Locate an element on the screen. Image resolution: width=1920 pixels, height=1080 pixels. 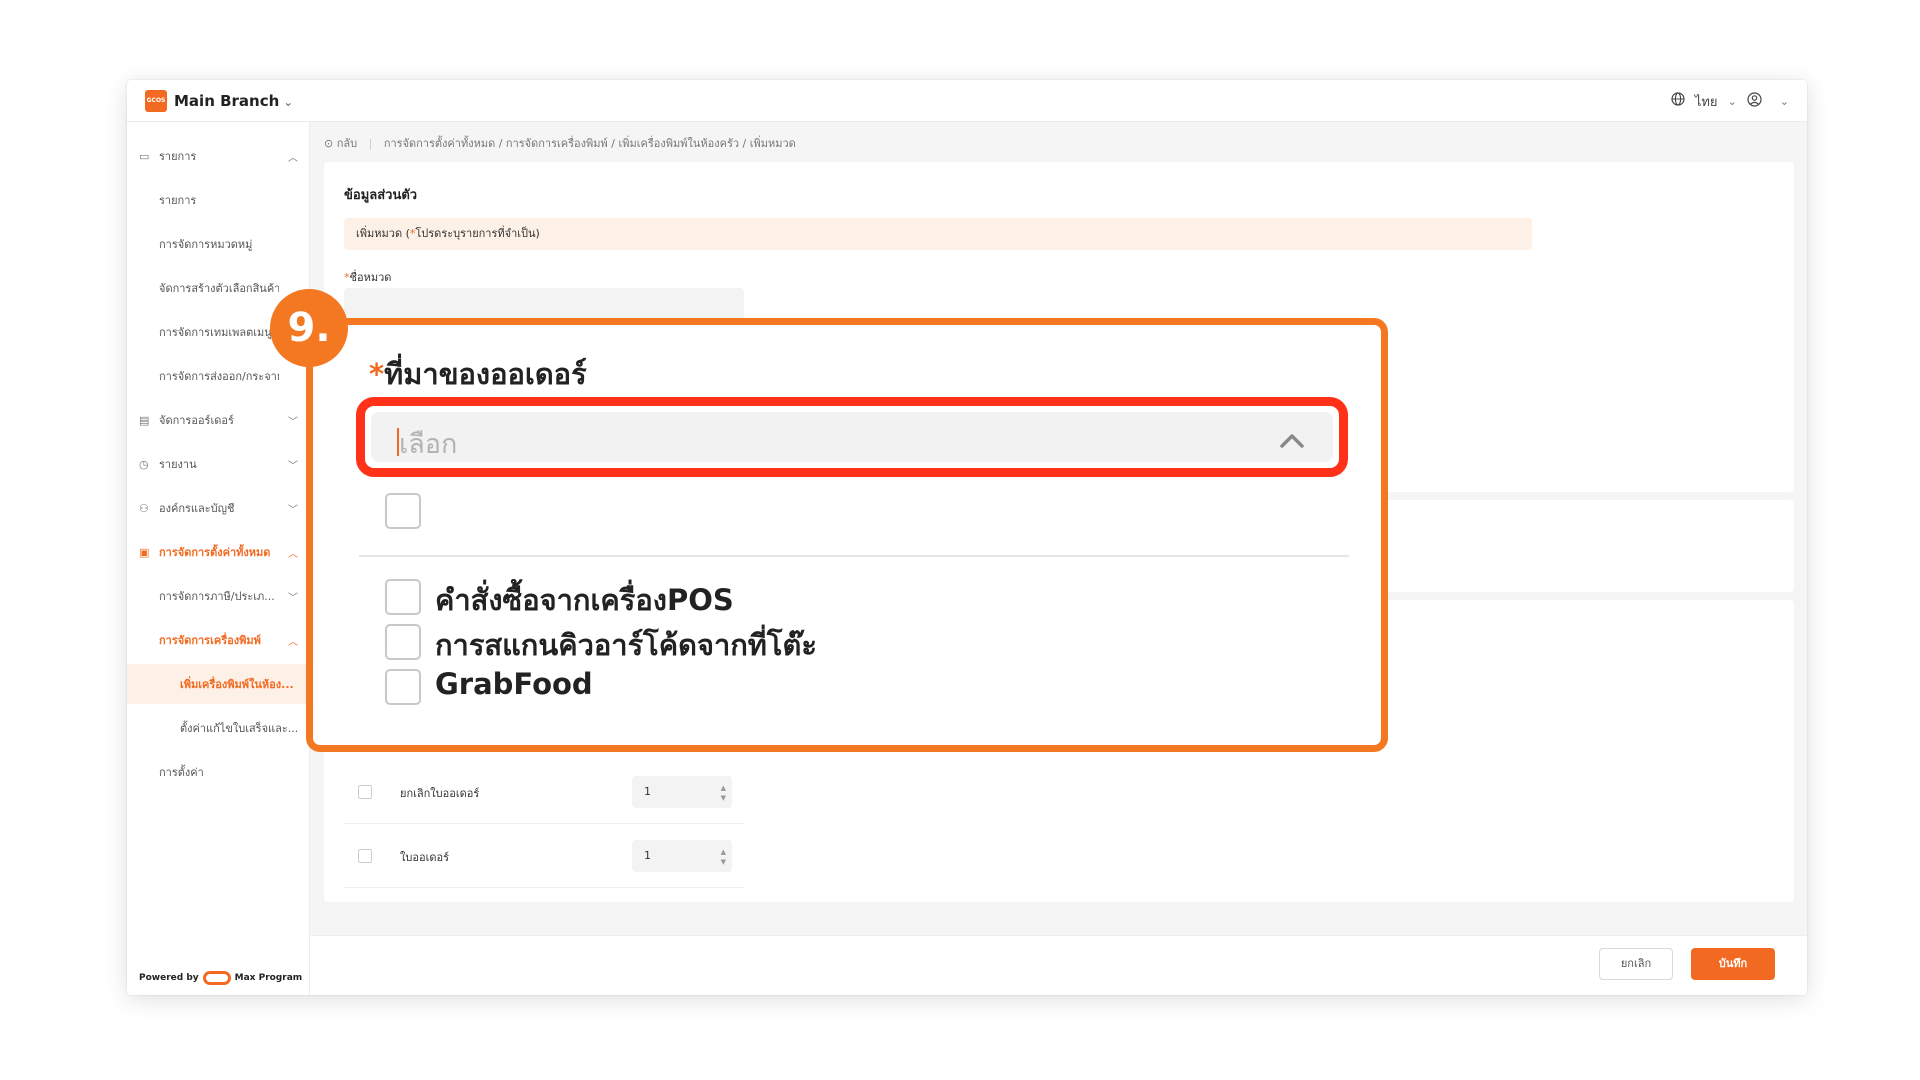
option-select-all is located at coordinates (854, 507).